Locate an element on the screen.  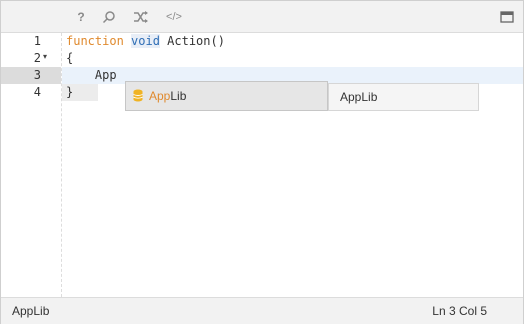
window-icon is located at coordinates (507, 17).